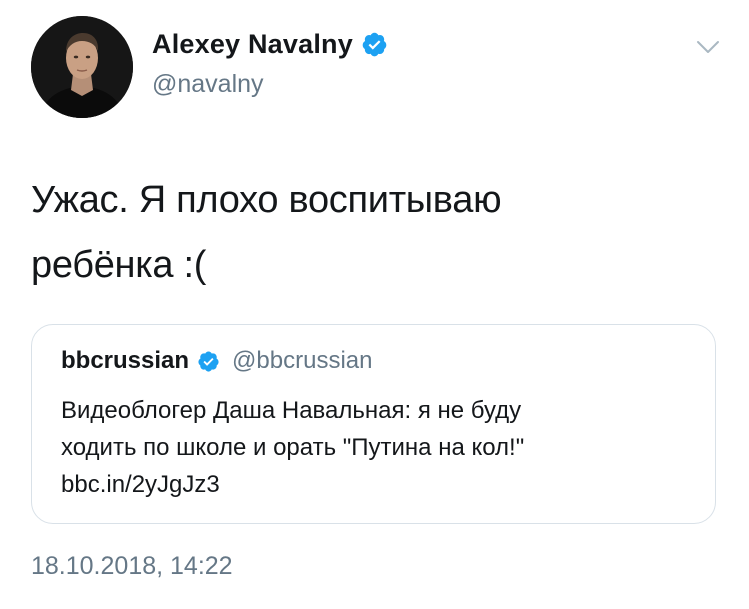 This screenshot has width=749, height=609. I want to click on tweet-timestamp: 18.10.2018, 14:22, so click(132, 566).